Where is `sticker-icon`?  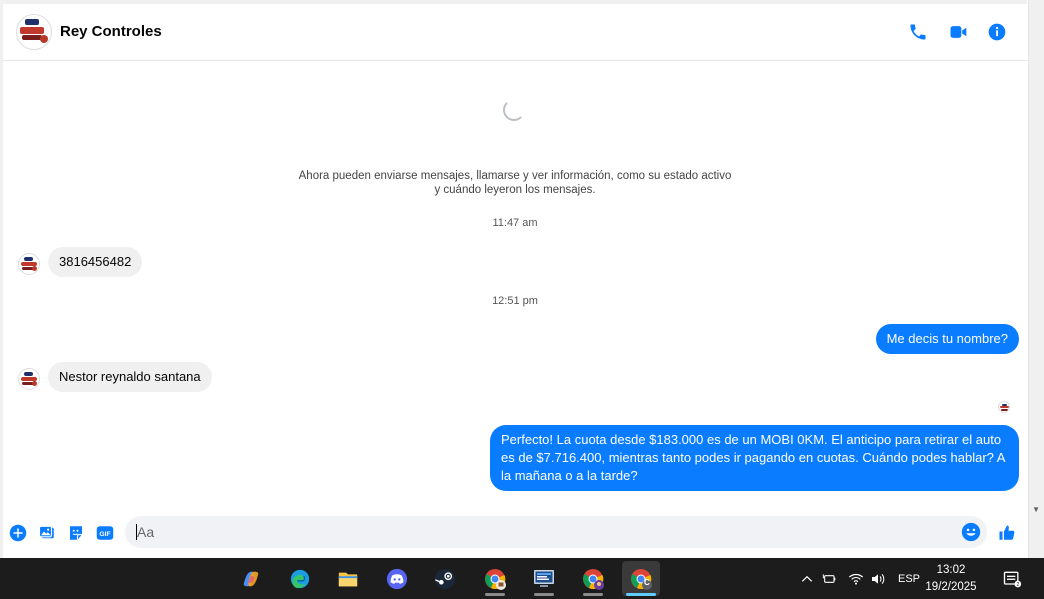 sticker-icon is located at coordinates (76, 533).